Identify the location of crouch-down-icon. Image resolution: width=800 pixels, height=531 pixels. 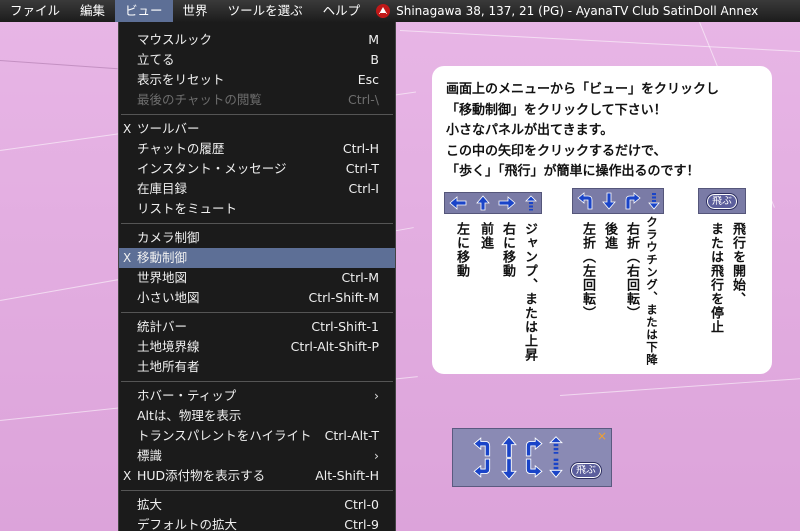
(653, 201).